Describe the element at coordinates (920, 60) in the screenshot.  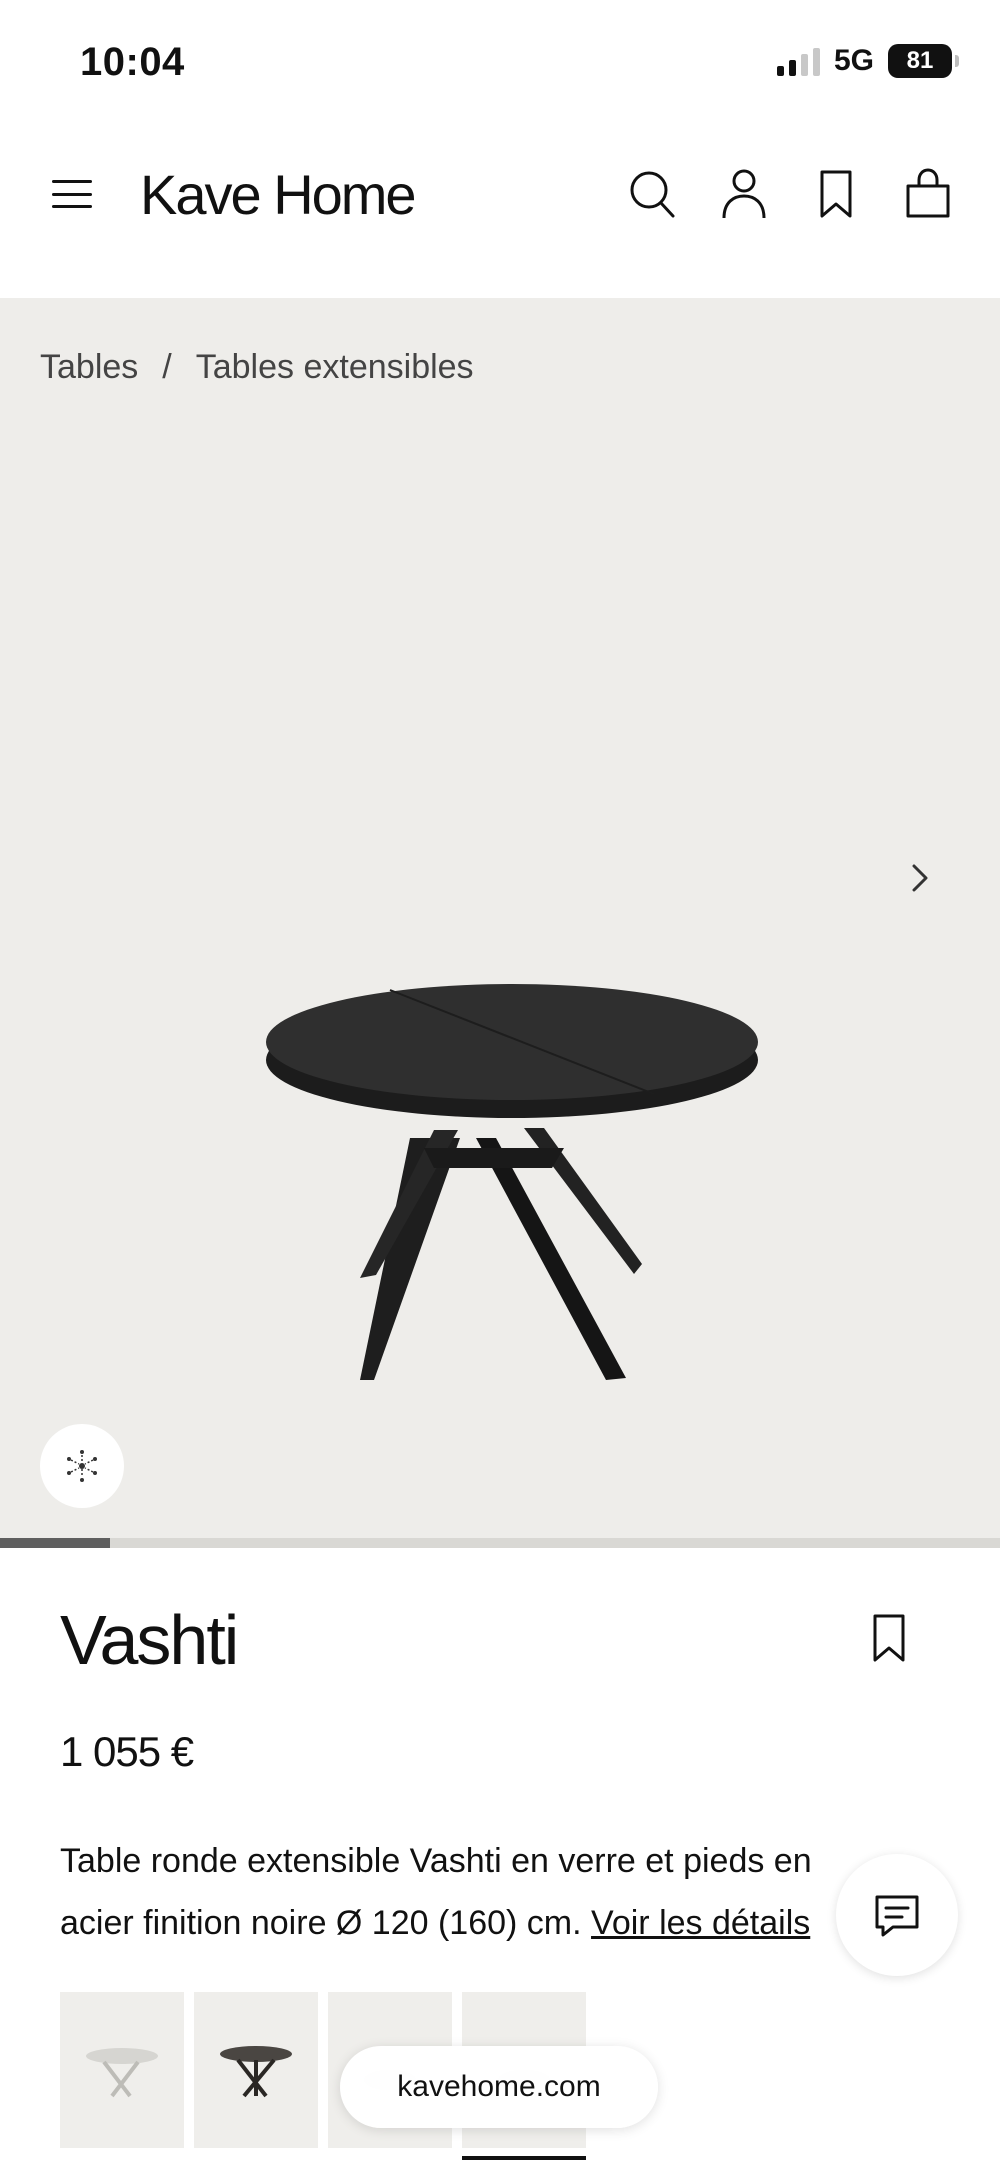
I see `battery-level: 81` at that location.